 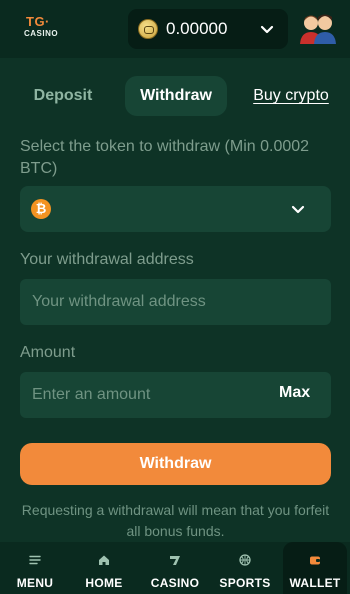 What do you see at coordinates (245, 568) in the screenshot?
I see `nav-item-sports: SPORTS` at bounding box center [245, 568].